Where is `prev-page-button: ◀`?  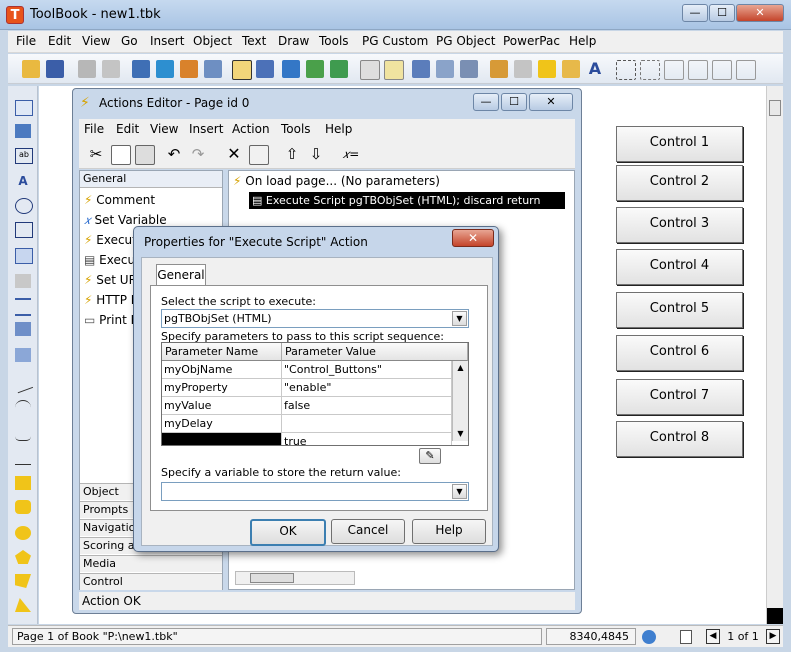 prev-page-button: ◀ is located at coordinates (713, 636).